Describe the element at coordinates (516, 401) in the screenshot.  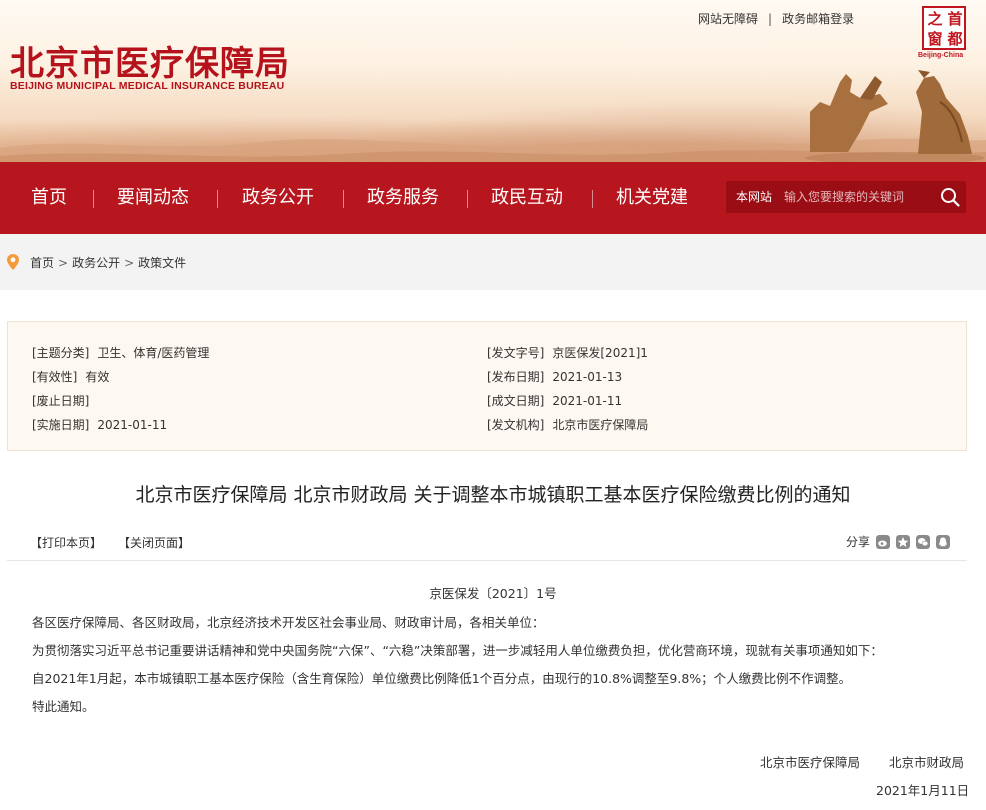
I see `meta-key: [成文日期]` at that location.